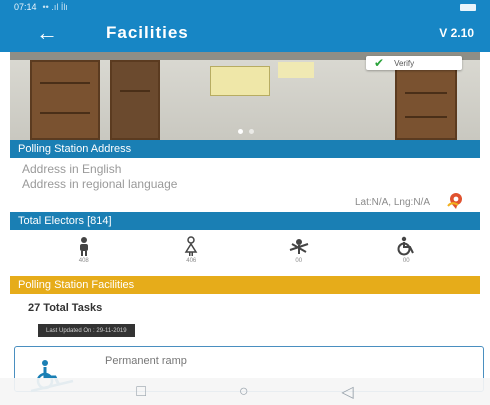  Describe the element at coordinates (76, 285) in the screenshot. I see `facilities-section-title: Polling Station Facilities` at that location.